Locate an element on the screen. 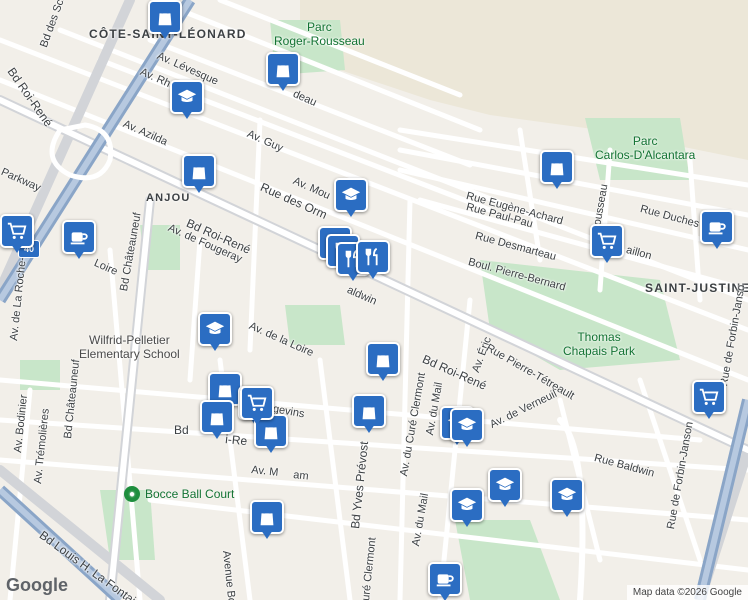 This screenshot has width=748, height=600. park-label-rogerrousseau: Parc Roger-Rousseau is located at coordinates (319, 34).